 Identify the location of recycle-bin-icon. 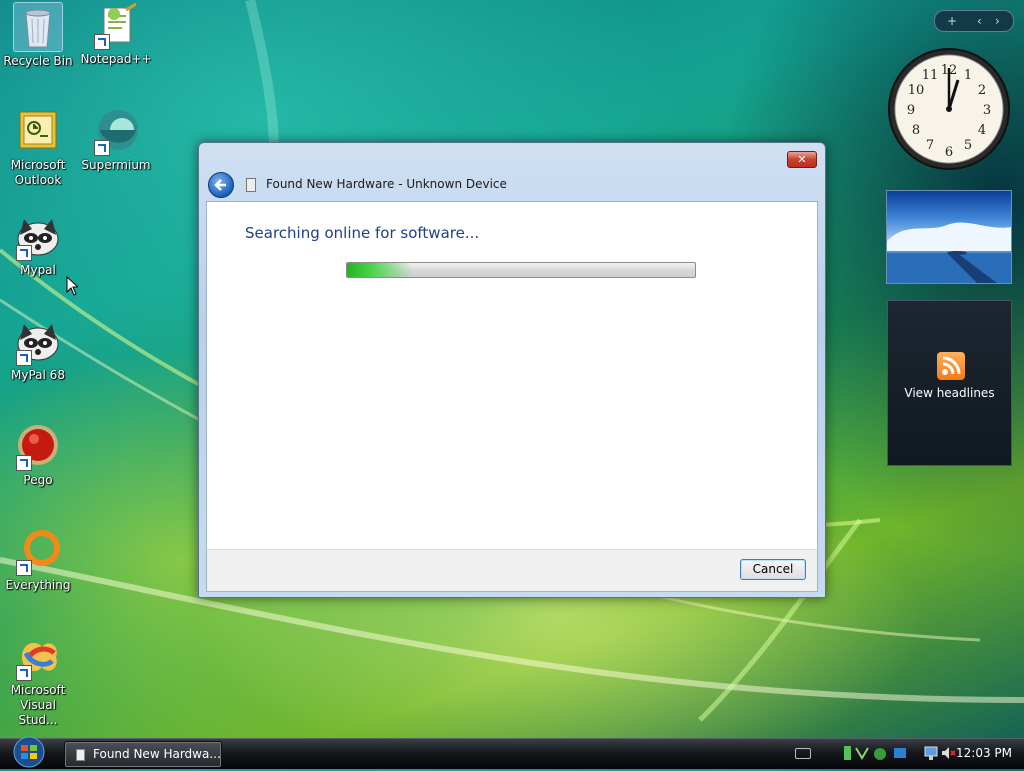
(38, 27).